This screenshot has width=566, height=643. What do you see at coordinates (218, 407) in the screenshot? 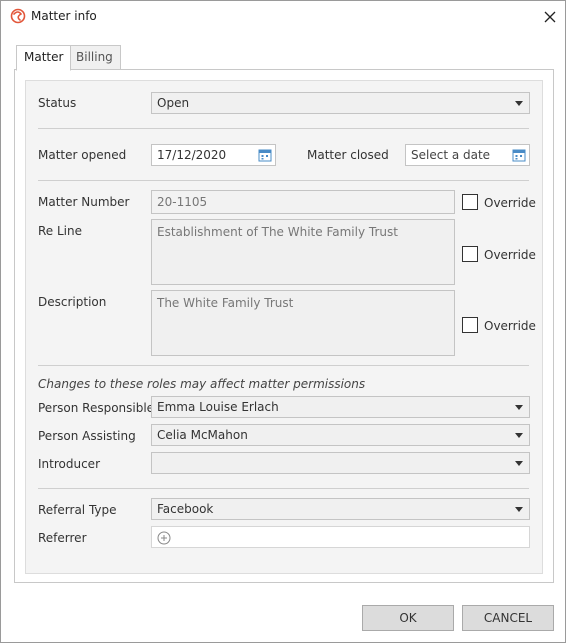
I see `person-responsible-value: Emma Louise Erlach` at bounding box center [218, 407].